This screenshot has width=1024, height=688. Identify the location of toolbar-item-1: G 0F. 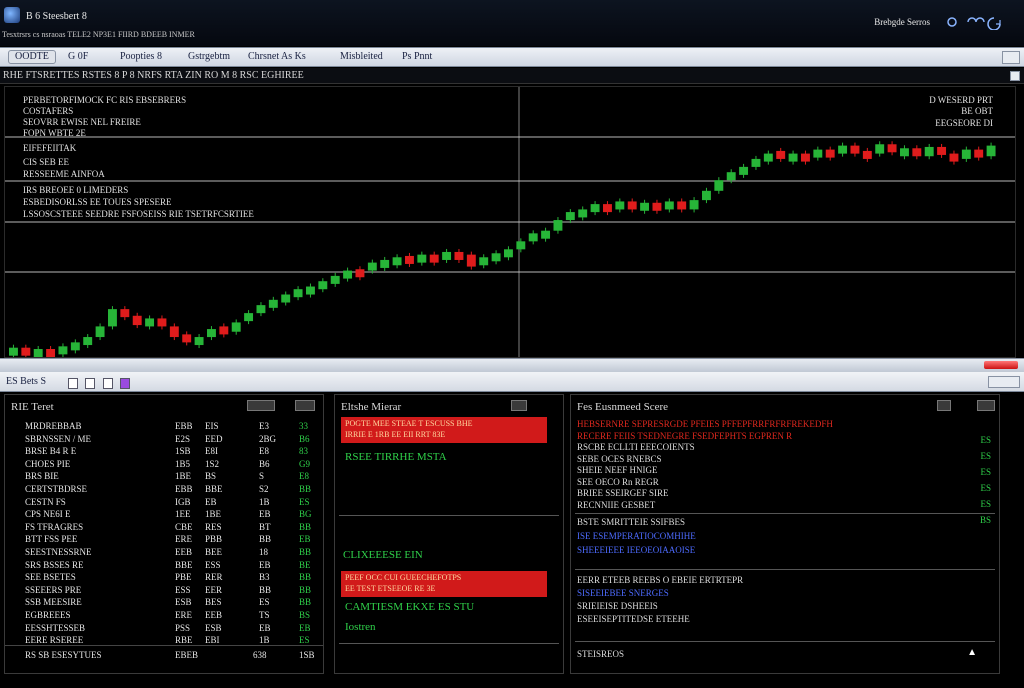
(78, 56).